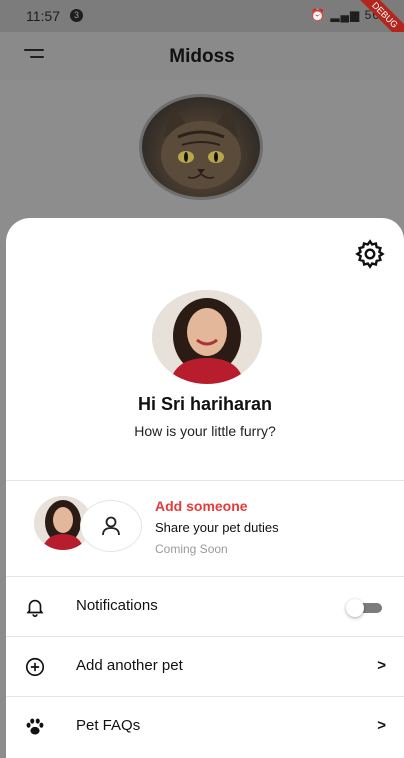 The image size is (404, 758). Describe the element at coordinates (191, 549) in the screenshot. I see `coming-soon-label: Coming Soon` at that location.